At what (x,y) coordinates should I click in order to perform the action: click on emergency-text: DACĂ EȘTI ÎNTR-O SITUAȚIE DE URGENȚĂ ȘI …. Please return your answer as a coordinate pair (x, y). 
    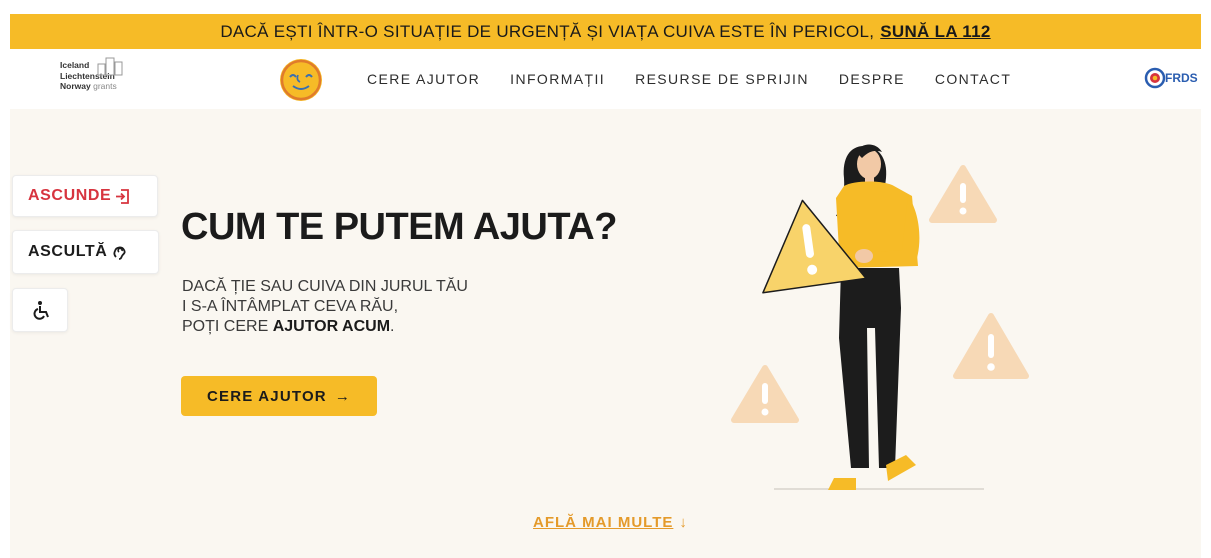
    Looking at the image, I should click on (547, 31).